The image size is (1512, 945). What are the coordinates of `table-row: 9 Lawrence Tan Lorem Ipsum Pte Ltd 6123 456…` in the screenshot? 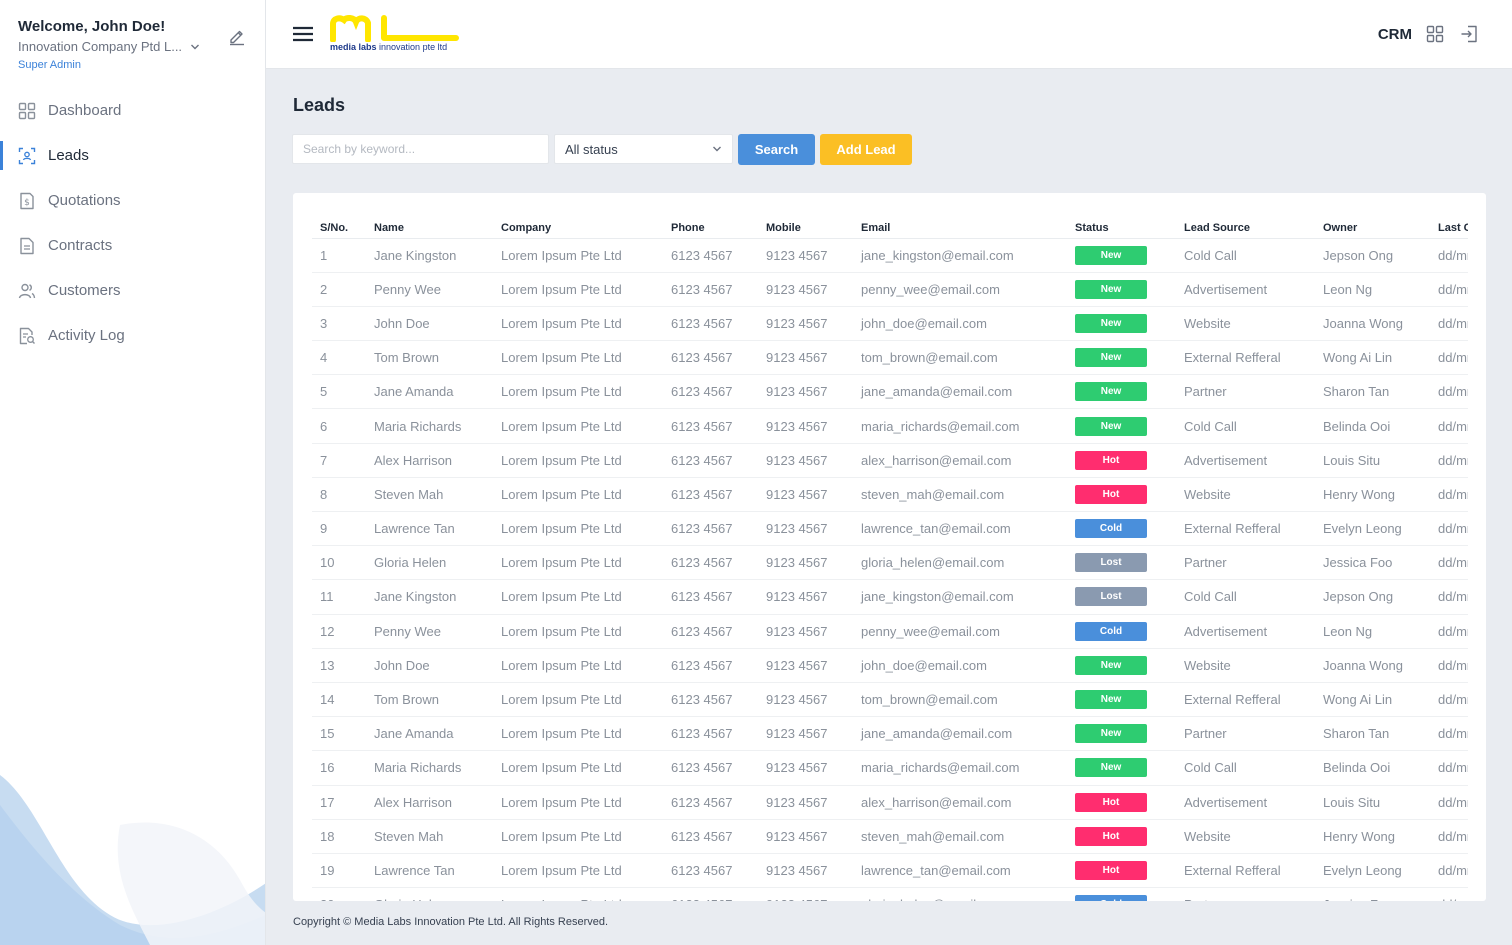 It's located at (890, 529).